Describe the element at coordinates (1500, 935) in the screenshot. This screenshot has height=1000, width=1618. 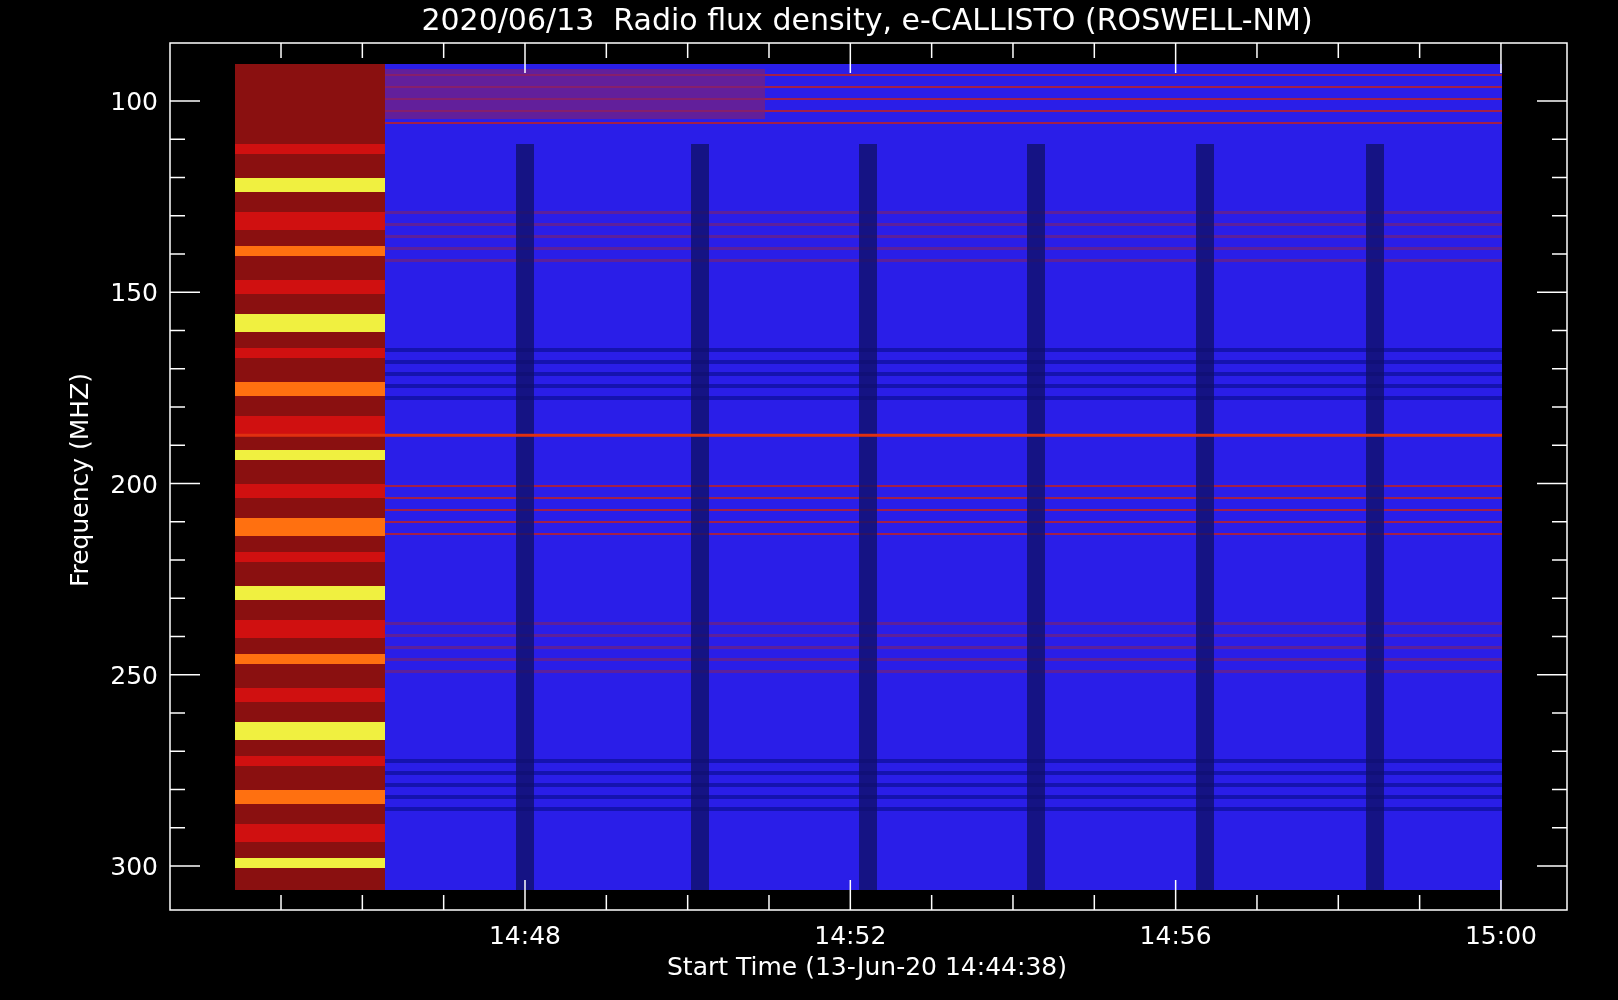
I see `x-tick-label: 15:00` at that location.